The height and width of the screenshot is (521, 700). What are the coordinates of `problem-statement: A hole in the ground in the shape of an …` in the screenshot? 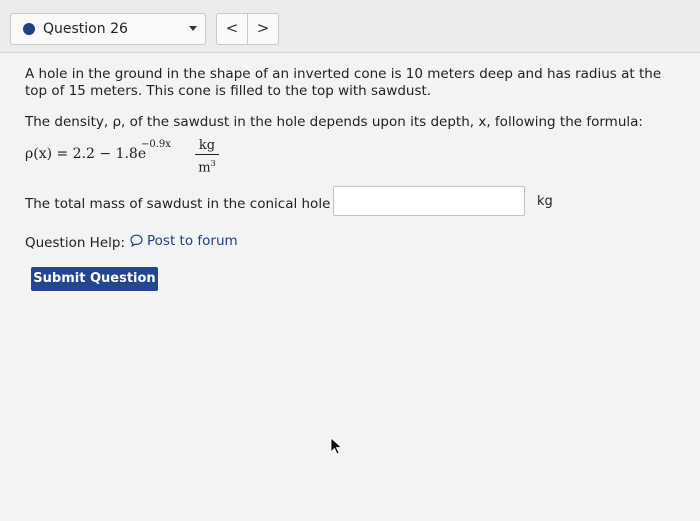 It's located at (343, 82).